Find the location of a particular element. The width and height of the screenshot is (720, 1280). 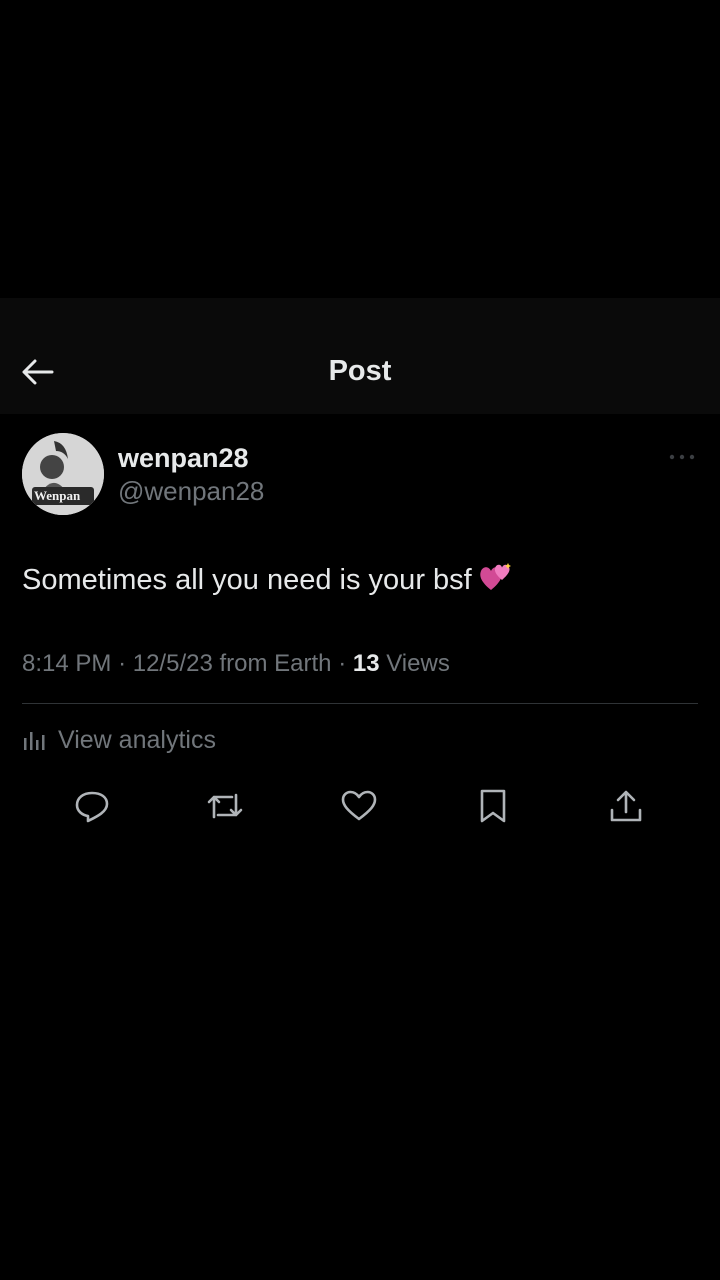

bookmark-button is located at coordinates (493, 806).